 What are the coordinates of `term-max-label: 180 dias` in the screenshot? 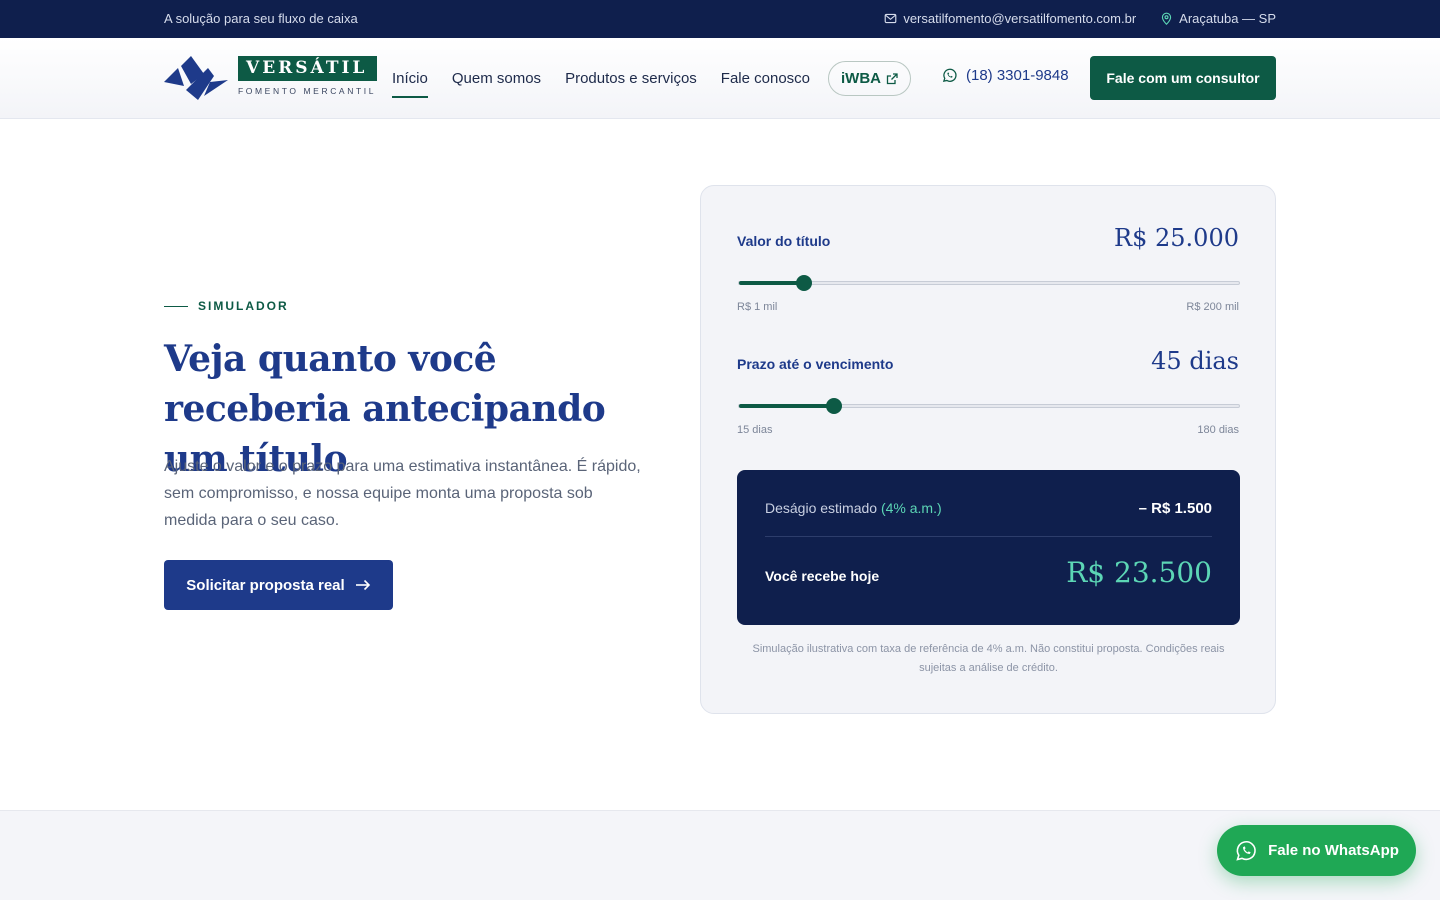 It's located at (1218, 430).